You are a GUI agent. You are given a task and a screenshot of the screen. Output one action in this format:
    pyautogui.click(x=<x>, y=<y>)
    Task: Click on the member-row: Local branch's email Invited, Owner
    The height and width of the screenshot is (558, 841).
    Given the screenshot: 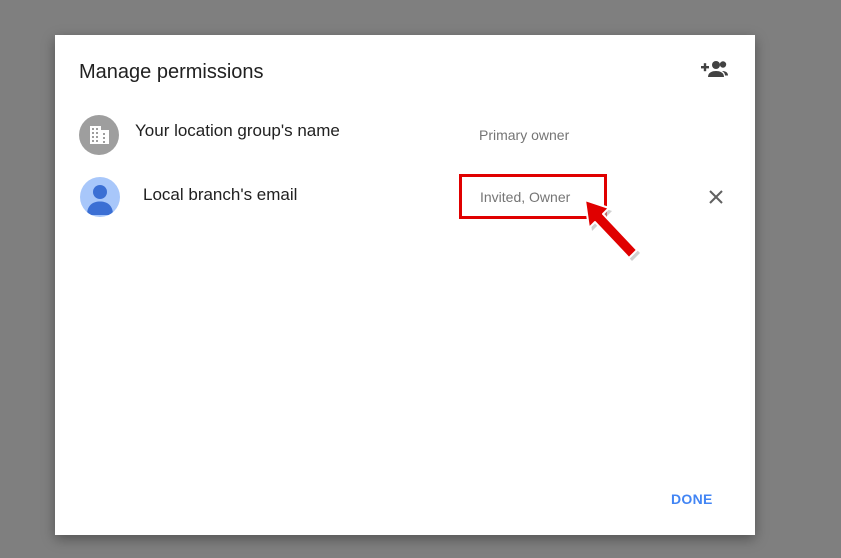 What is the action you would take?
    pyautogui.click(x=405, y=200)
    